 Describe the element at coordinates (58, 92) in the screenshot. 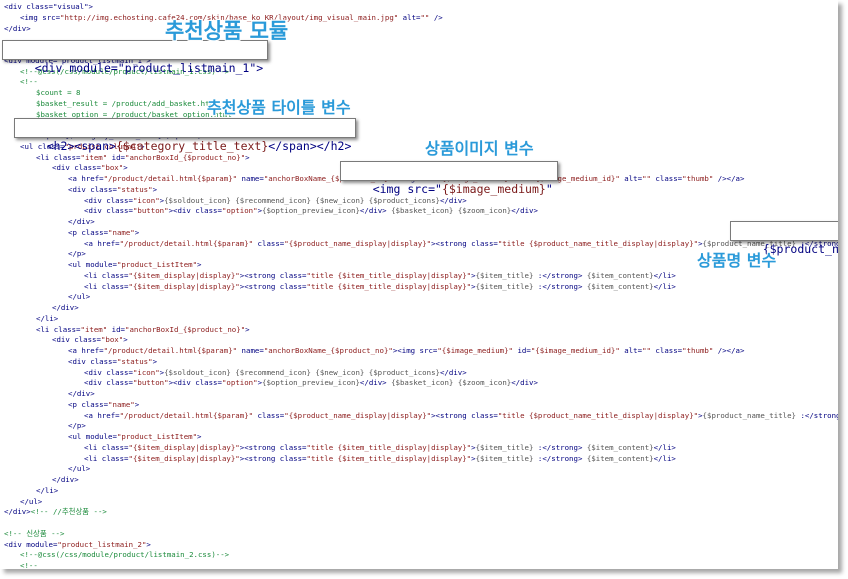

I see `code-token: $count = 8` at that location.